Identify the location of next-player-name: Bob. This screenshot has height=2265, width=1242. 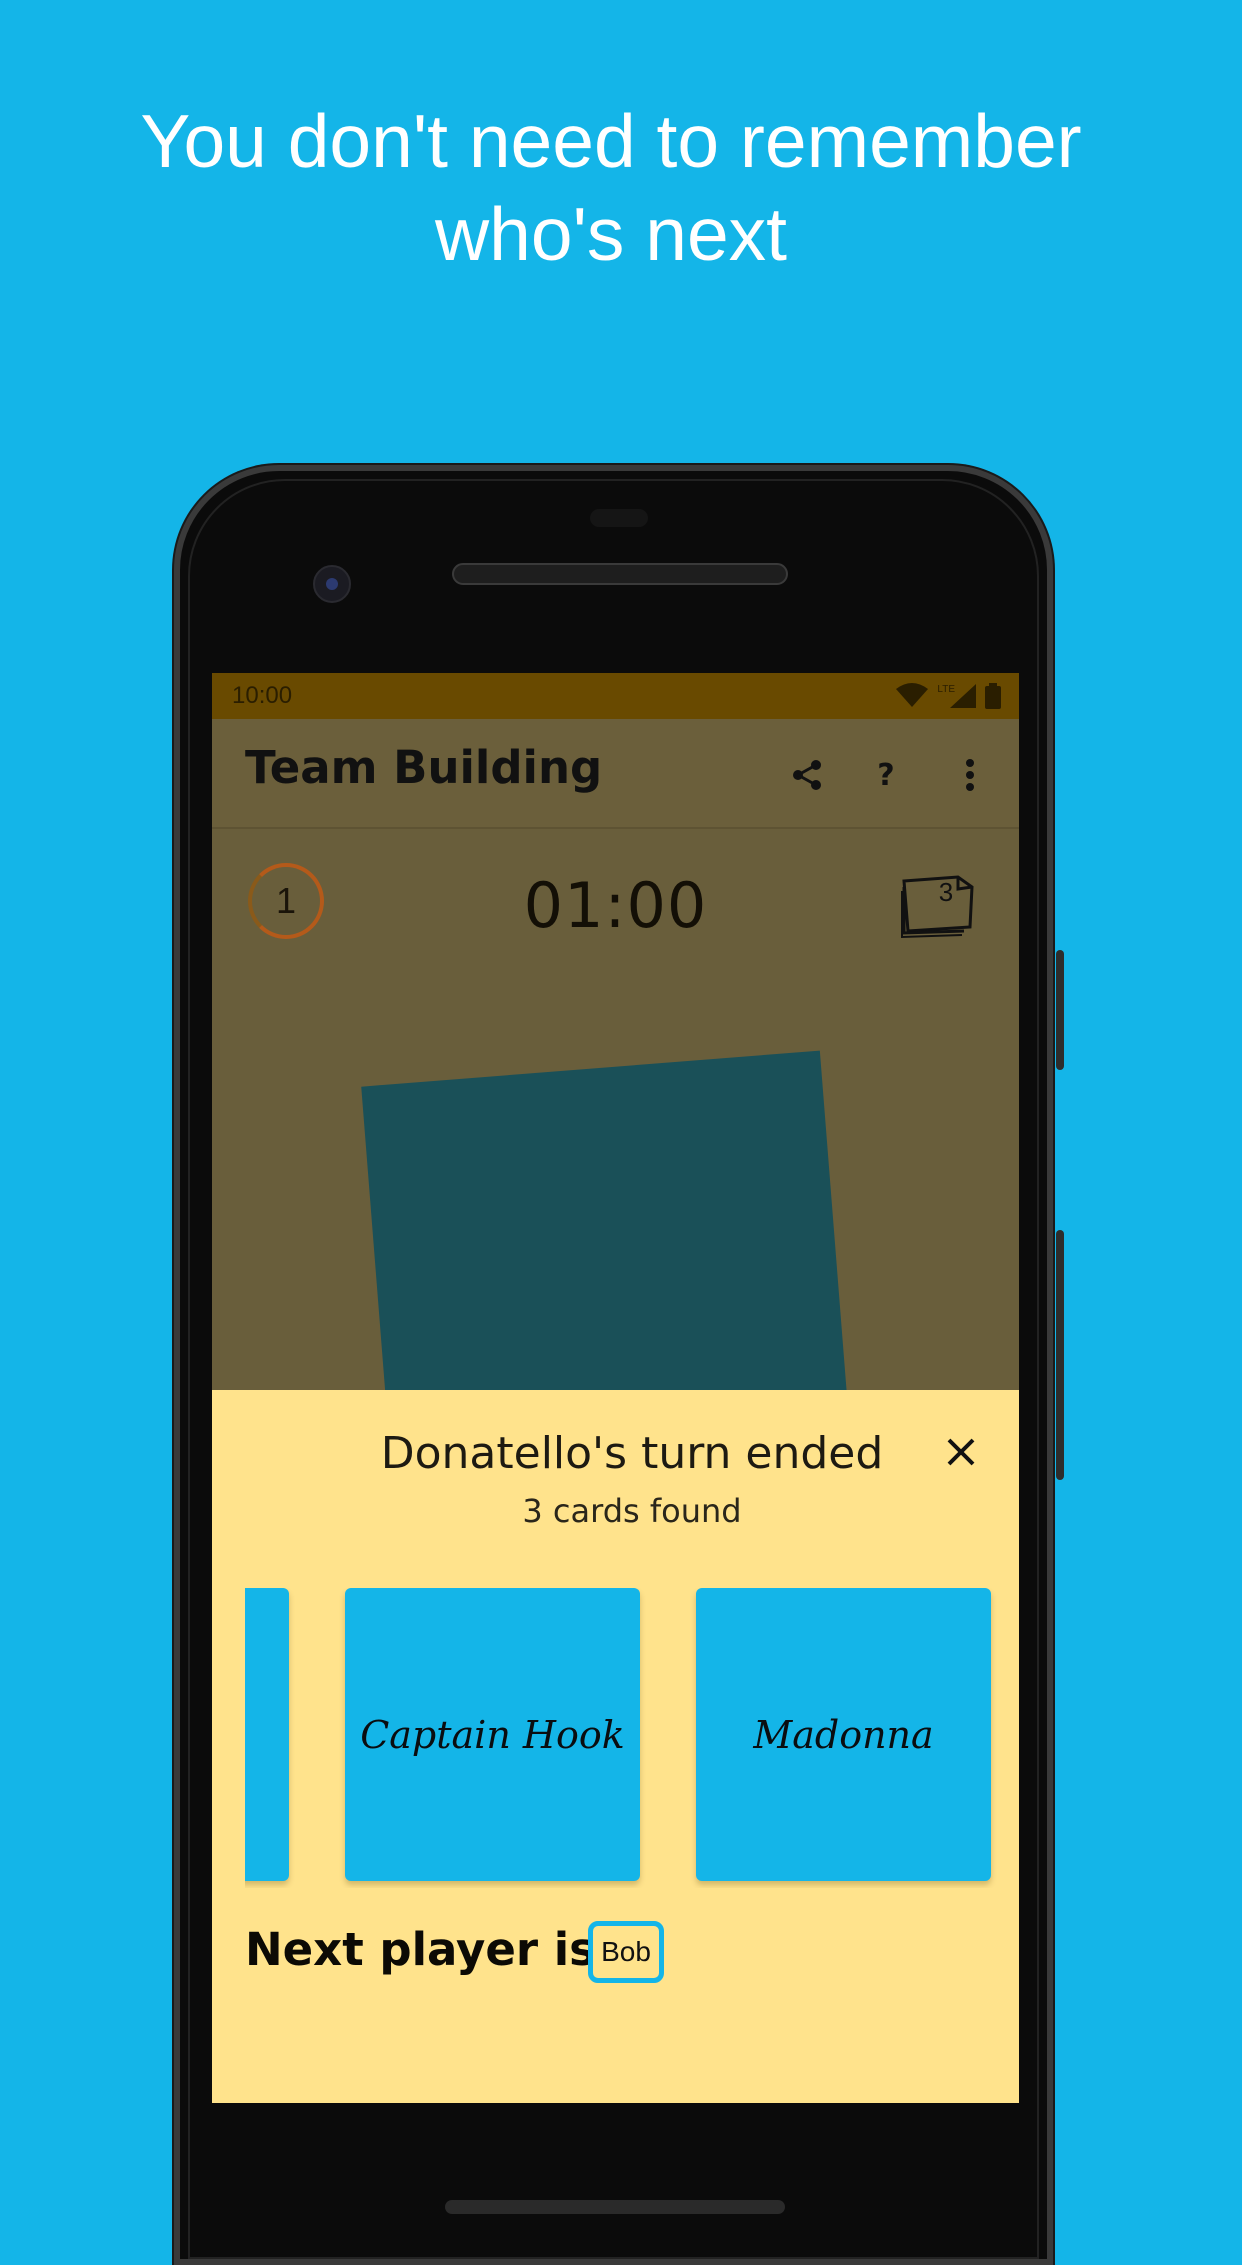
(626, 1951).